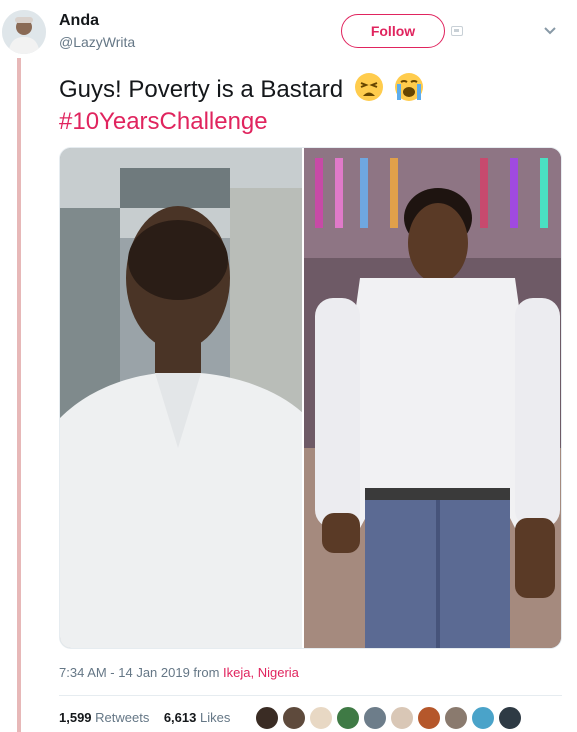 The height and width of the screenshot is (732, 577). Describe the element at coordinates (457, 31) in the screenshot. I see `block-icon` at that location.